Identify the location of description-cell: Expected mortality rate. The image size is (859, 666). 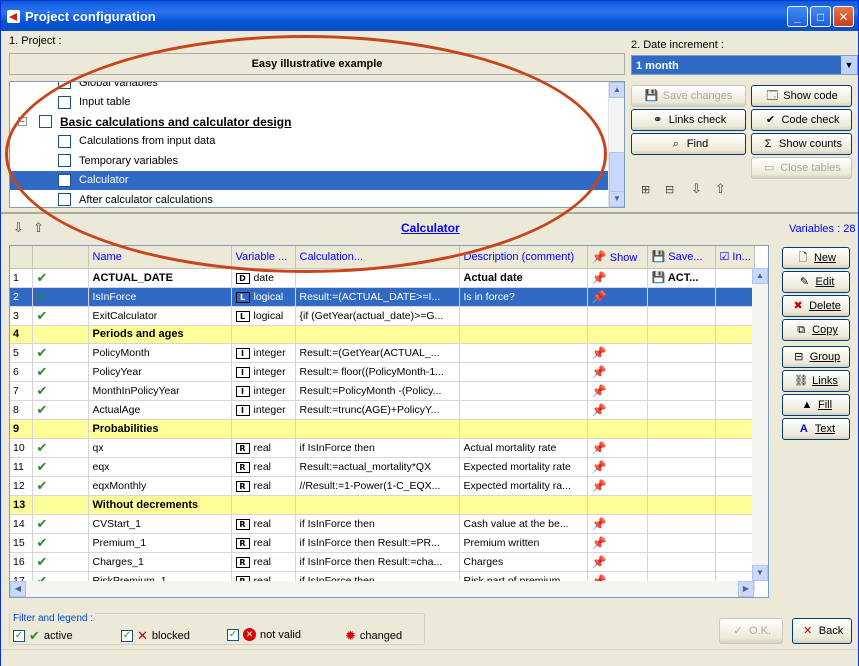
(523, 467).